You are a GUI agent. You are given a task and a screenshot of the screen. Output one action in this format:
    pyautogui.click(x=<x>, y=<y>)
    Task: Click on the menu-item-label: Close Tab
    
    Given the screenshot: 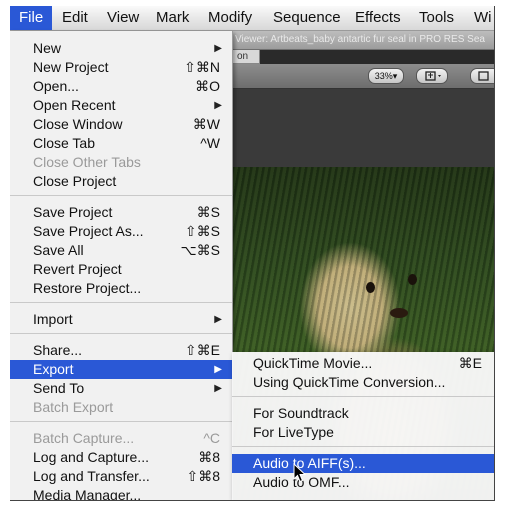 What is the action you would take?
    pyautogui.click(x=64, y=143)
    